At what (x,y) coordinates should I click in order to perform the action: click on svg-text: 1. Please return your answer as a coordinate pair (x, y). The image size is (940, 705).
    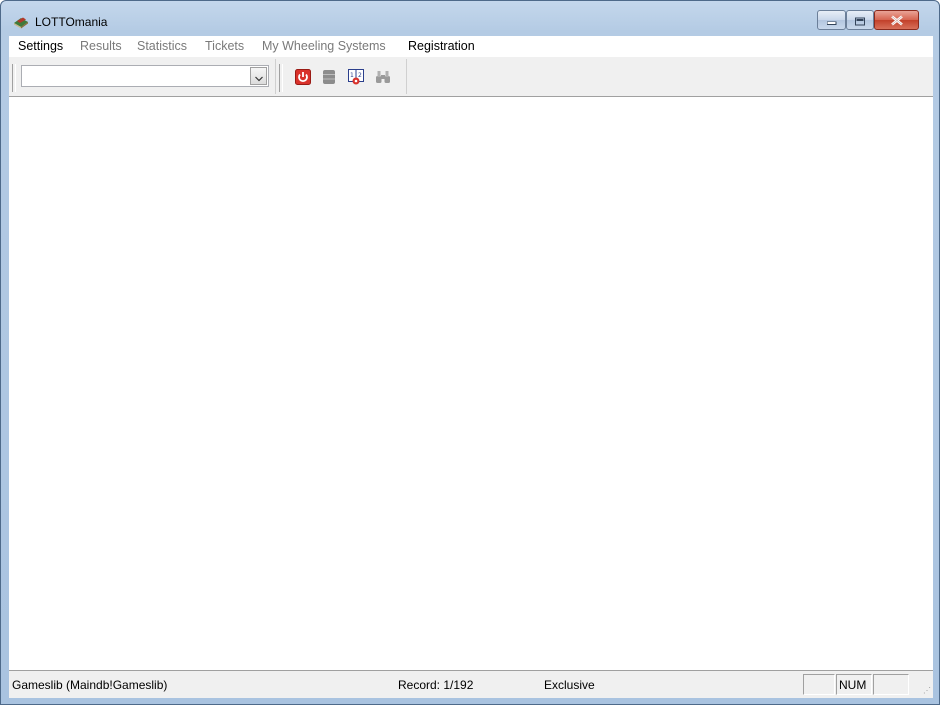
    Looking at the image, I should click on (352, 75).